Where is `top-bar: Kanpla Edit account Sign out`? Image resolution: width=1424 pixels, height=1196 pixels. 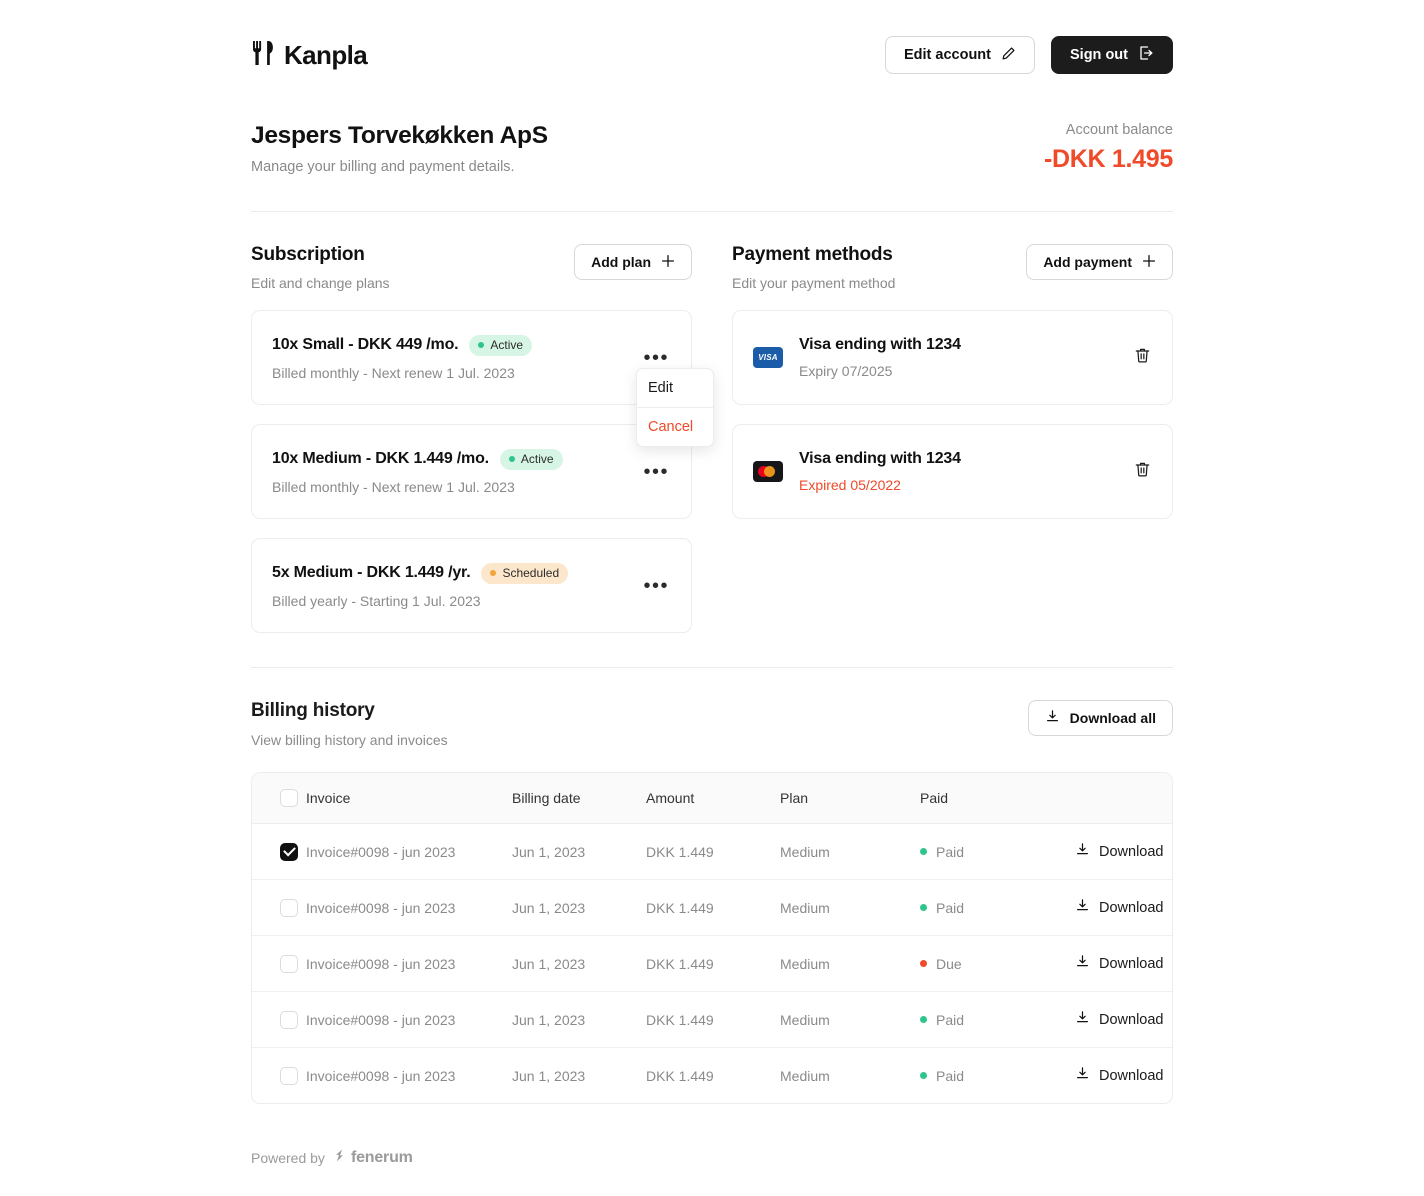
top-bar: Kanpla Edit account Sign out is located at coordinates (712, 55).